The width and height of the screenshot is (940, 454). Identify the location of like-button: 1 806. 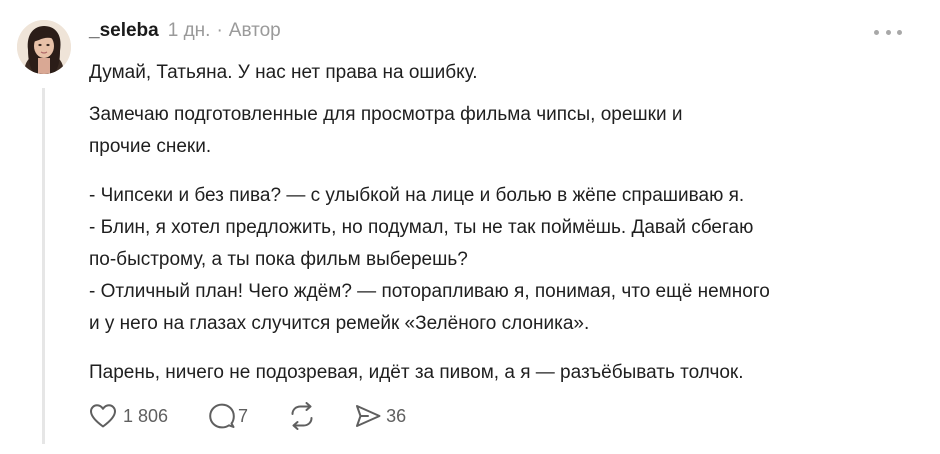
(128, 416).